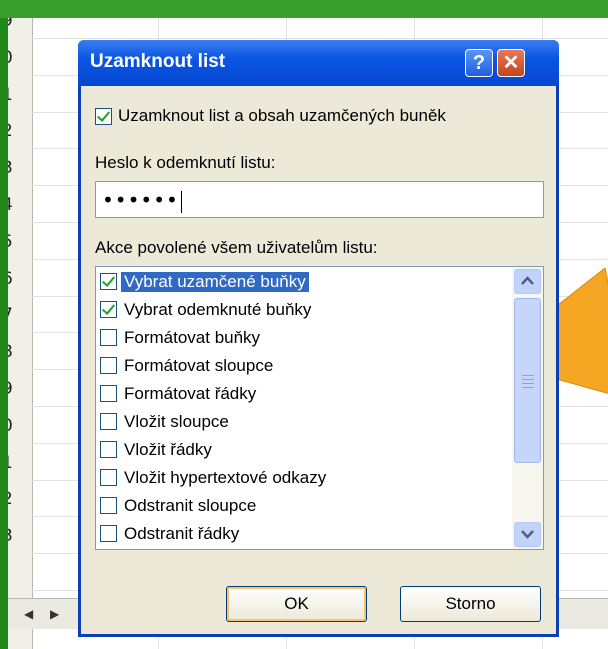 This screenshot has height=649, width=608. Describe the element at coordinates (470, 604) in the screenshot. I see `cancel-button: Storno` at that location.